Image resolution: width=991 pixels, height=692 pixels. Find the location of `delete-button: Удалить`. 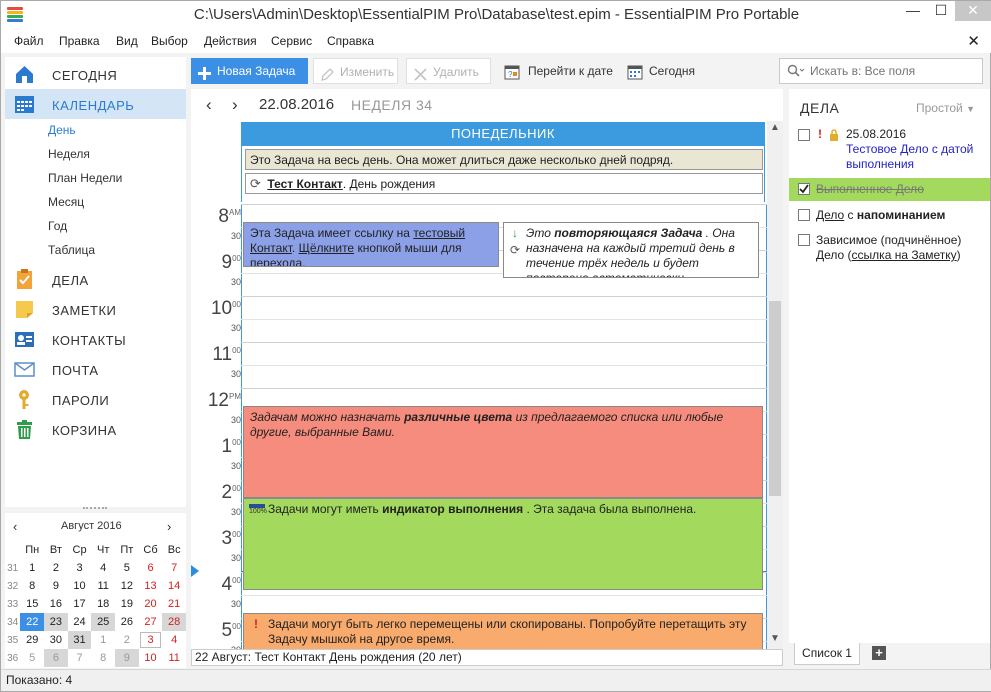

delete-button: Удалить is located at coordinates (448, 71).